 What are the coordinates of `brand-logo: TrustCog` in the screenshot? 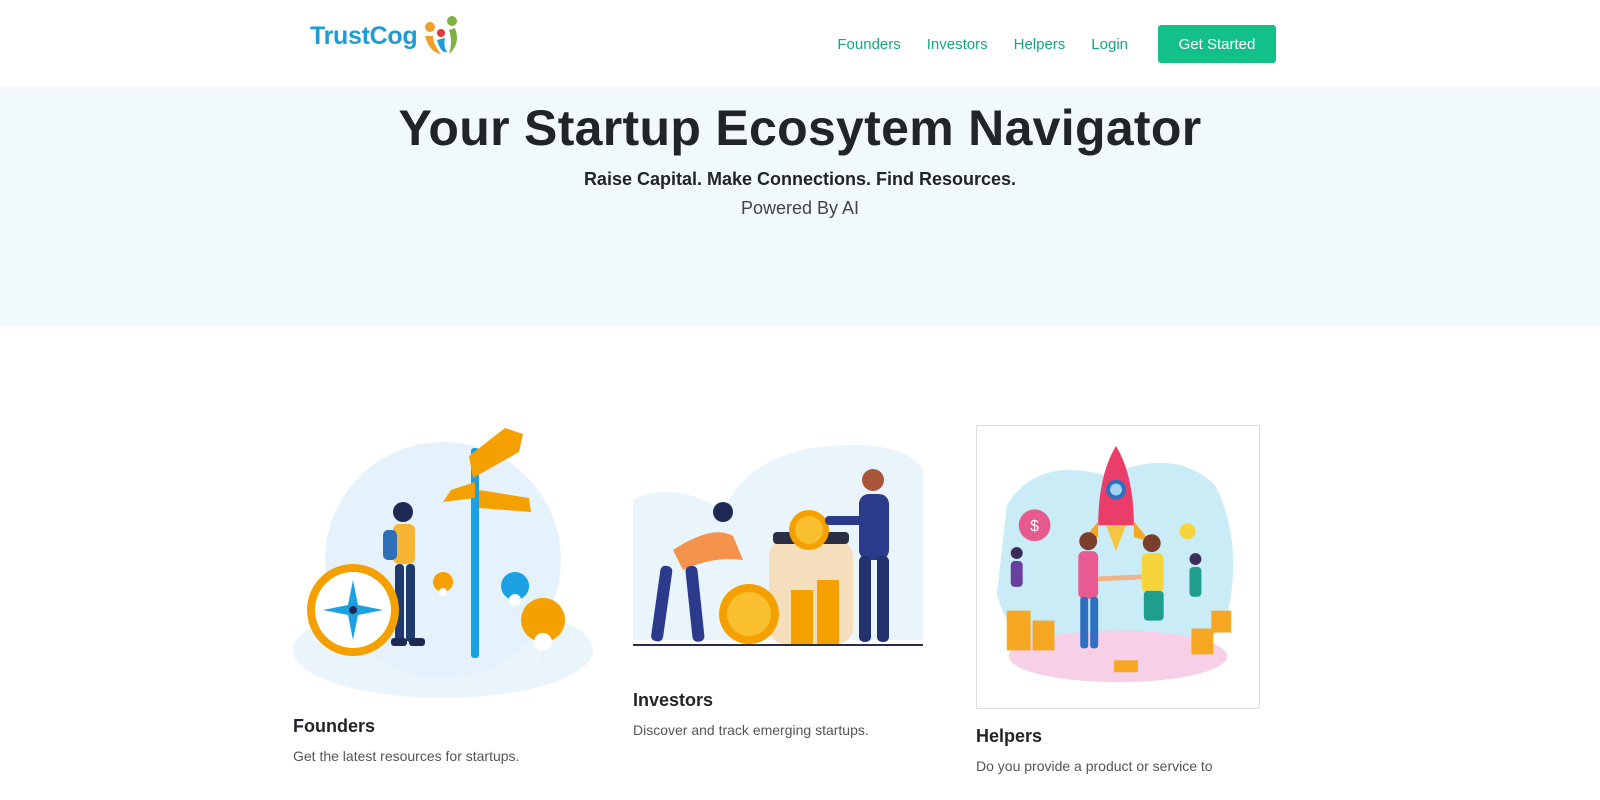 It's located at (386, 36).